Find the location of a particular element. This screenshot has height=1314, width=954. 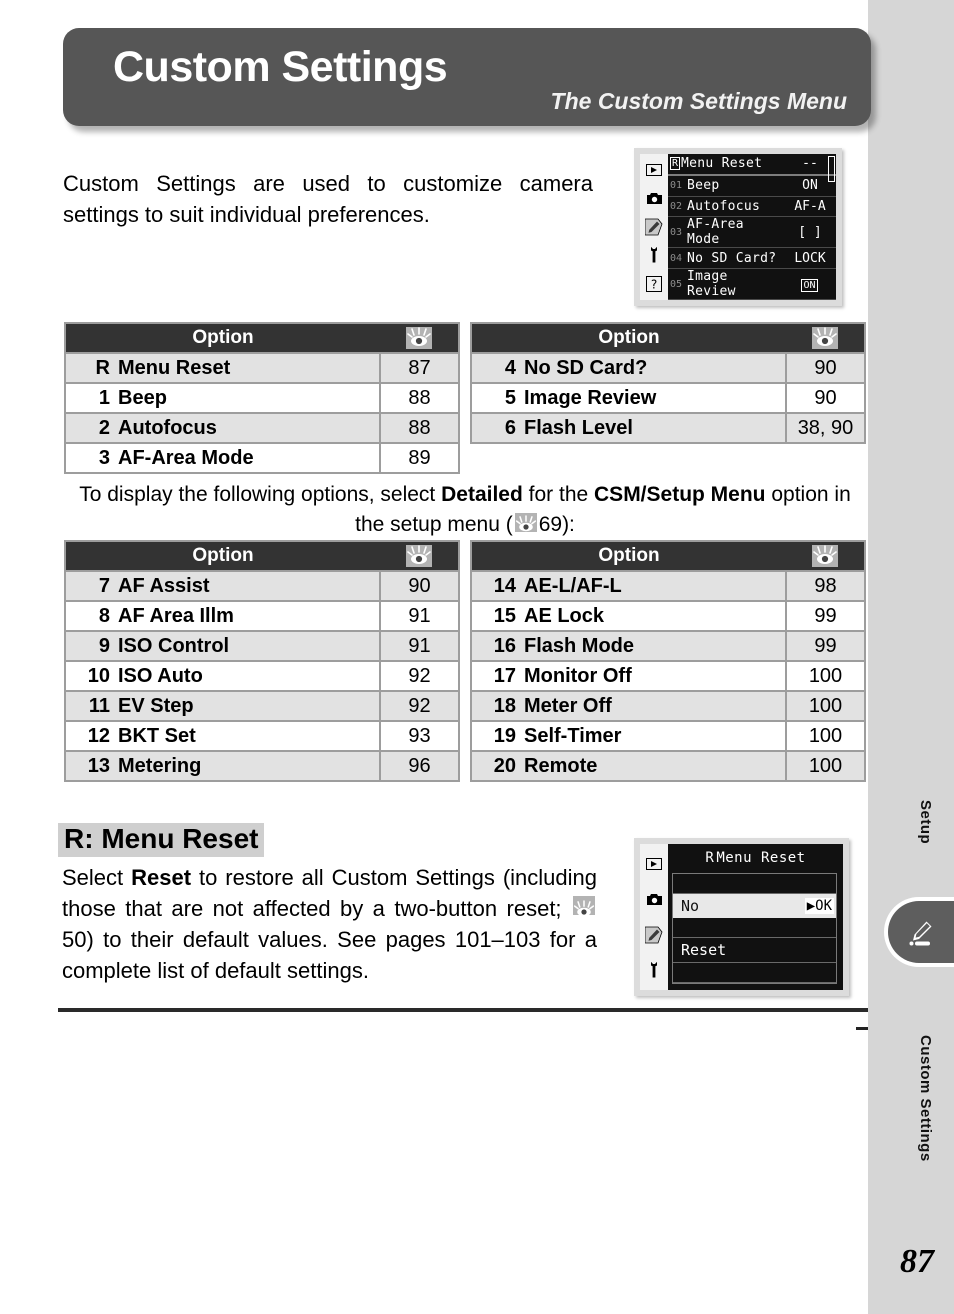

lcd-menu-row: R Menu Reset -- is located at coordinates (752, 165).